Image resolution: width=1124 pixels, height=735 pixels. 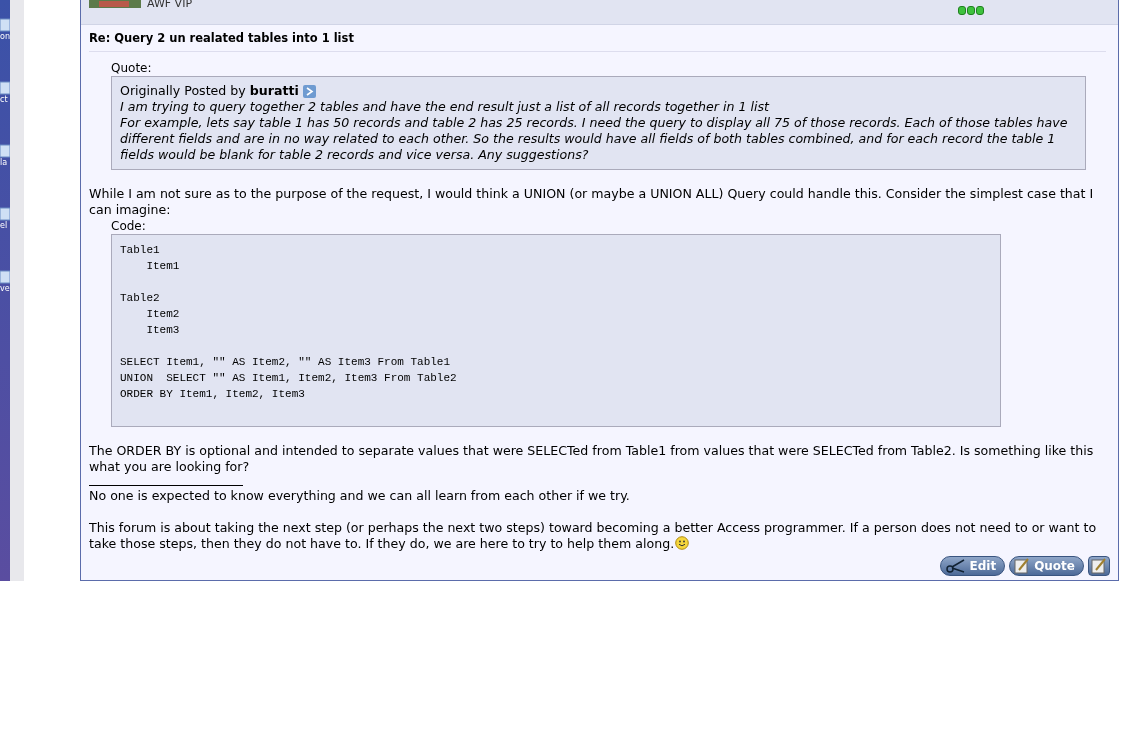 I want to click on code-line: Table2, so click(x=140, y=298).